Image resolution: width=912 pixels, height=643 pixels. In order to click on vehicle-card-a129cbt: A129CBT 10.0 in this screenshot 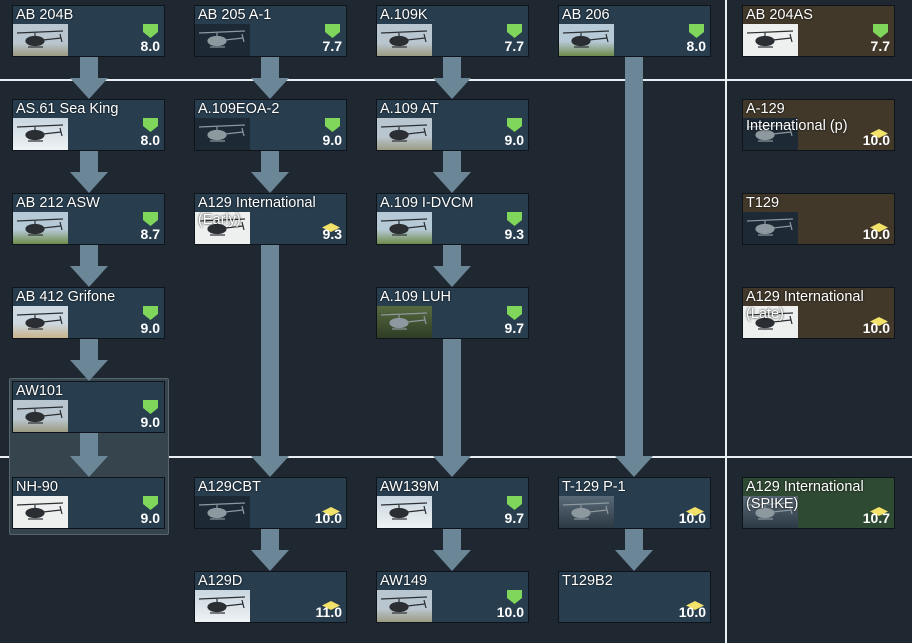, I will do `click(270, 503)`.